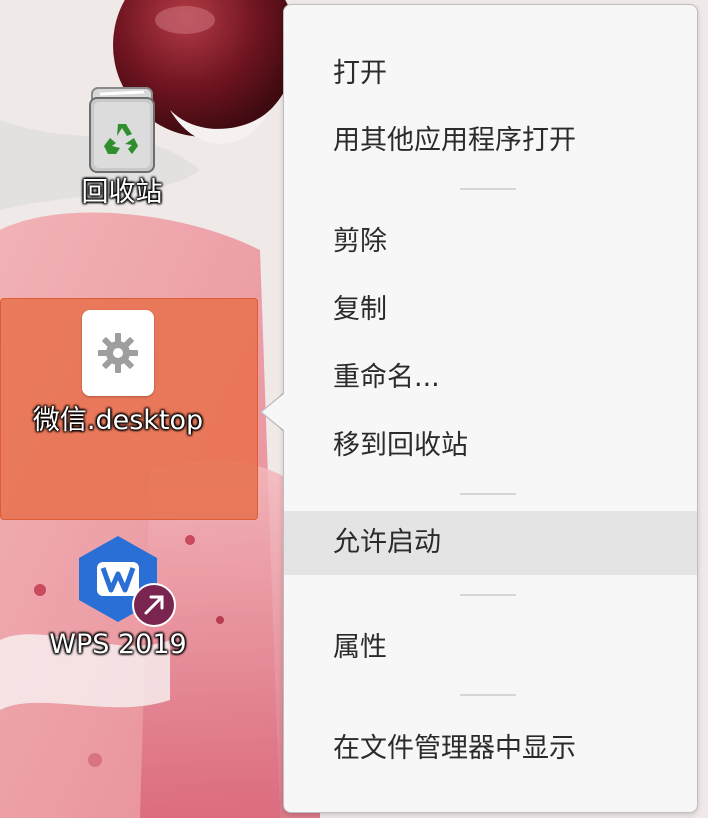  I want to click on wps-icon, so click(124, 580).